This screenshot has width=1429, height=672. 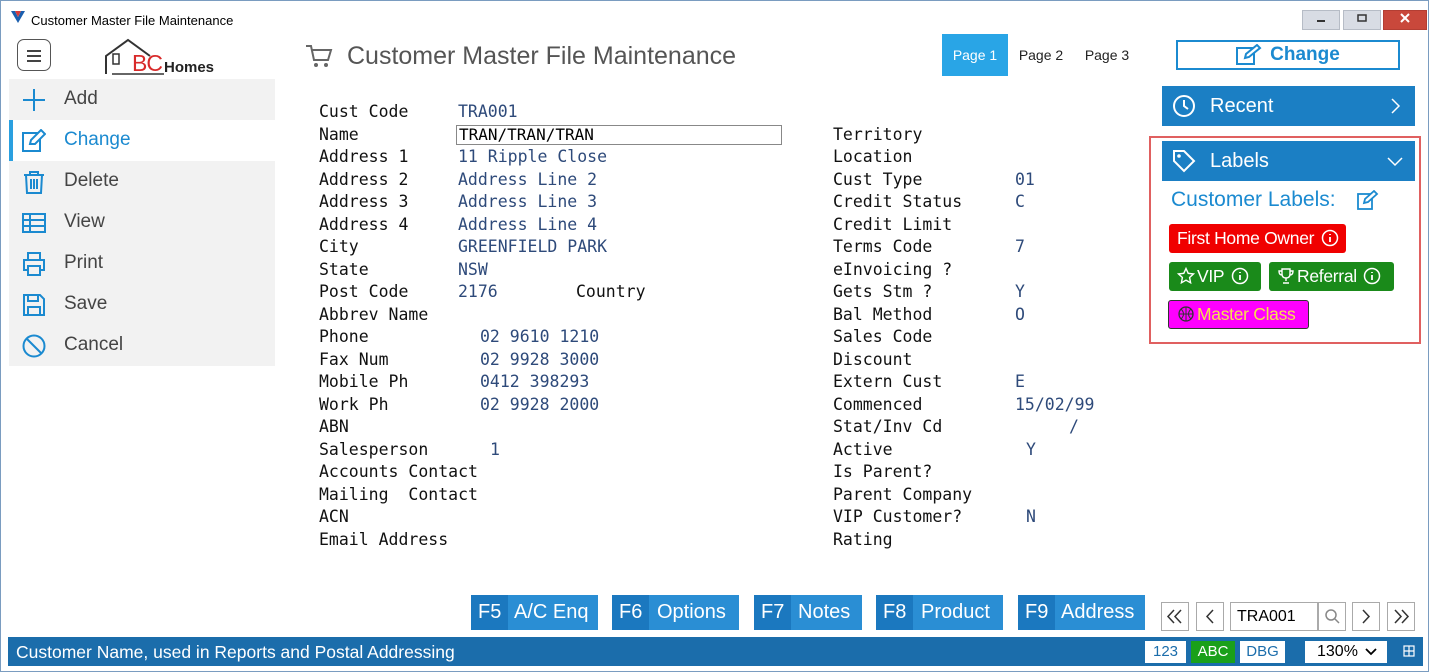 What do you see at coordinates (1020, 201) in the screenshot?
I see `credit-status-value: C` at bounding box center [1020, 201].